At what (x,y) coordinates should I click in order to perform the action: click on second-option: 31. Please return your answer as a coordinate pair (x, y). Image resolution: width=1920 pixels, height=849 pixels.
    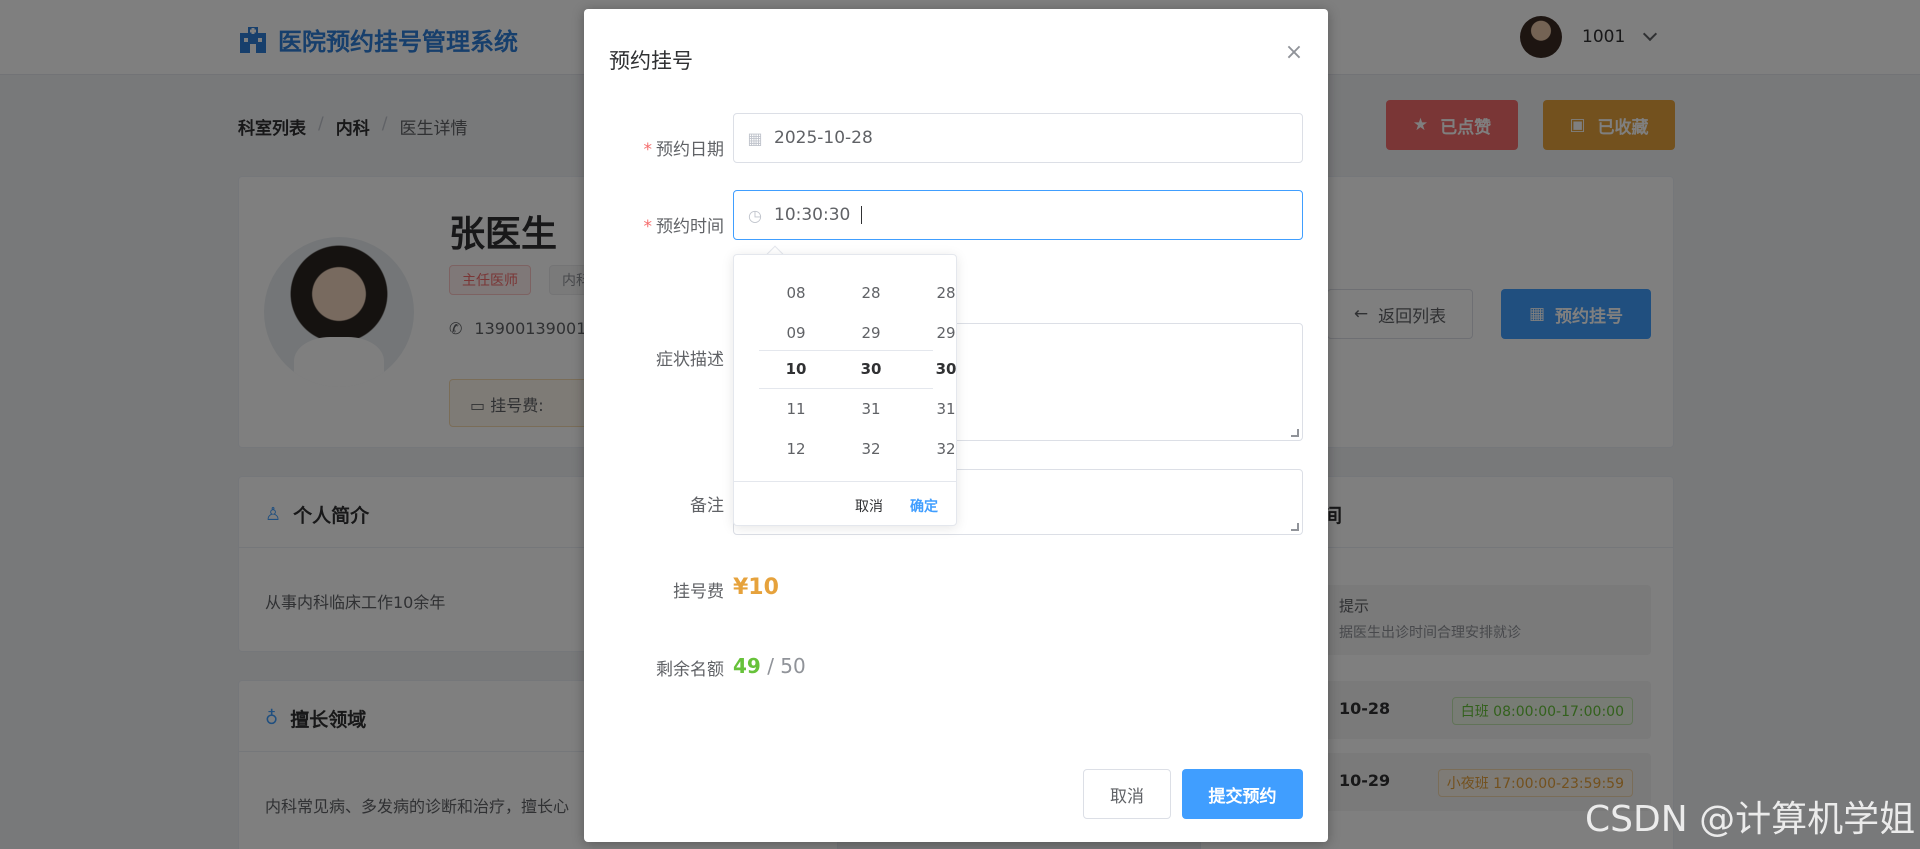
    Looking at the image, I should click on (932, 409).